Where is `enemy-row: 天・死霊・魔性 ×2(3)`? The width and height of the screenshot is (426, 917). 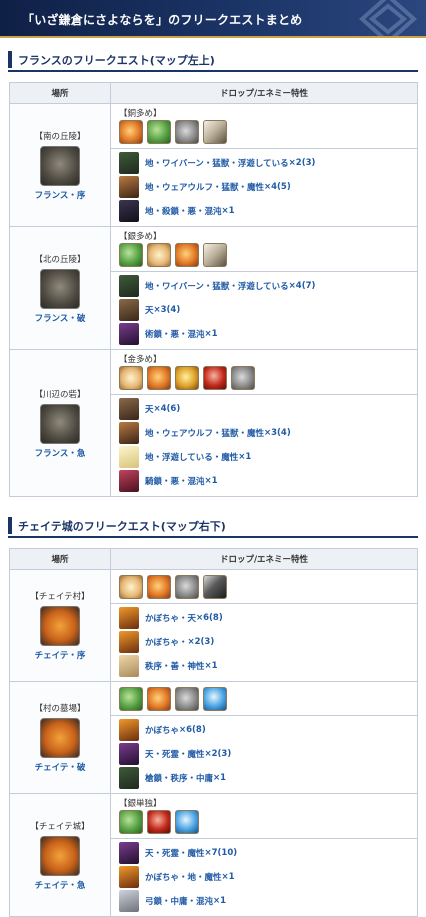 enemy-row: 天・死霊・魔性 ×2(3) is located at coordinates (264, 754).